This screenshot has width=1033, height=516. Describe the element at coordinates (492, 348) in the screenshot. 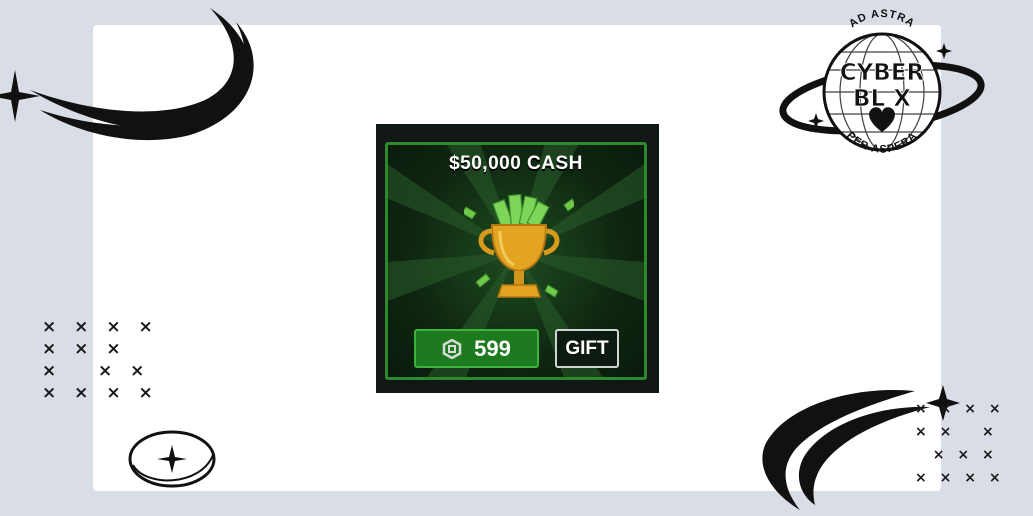

I see `price-label: 599` at that location.